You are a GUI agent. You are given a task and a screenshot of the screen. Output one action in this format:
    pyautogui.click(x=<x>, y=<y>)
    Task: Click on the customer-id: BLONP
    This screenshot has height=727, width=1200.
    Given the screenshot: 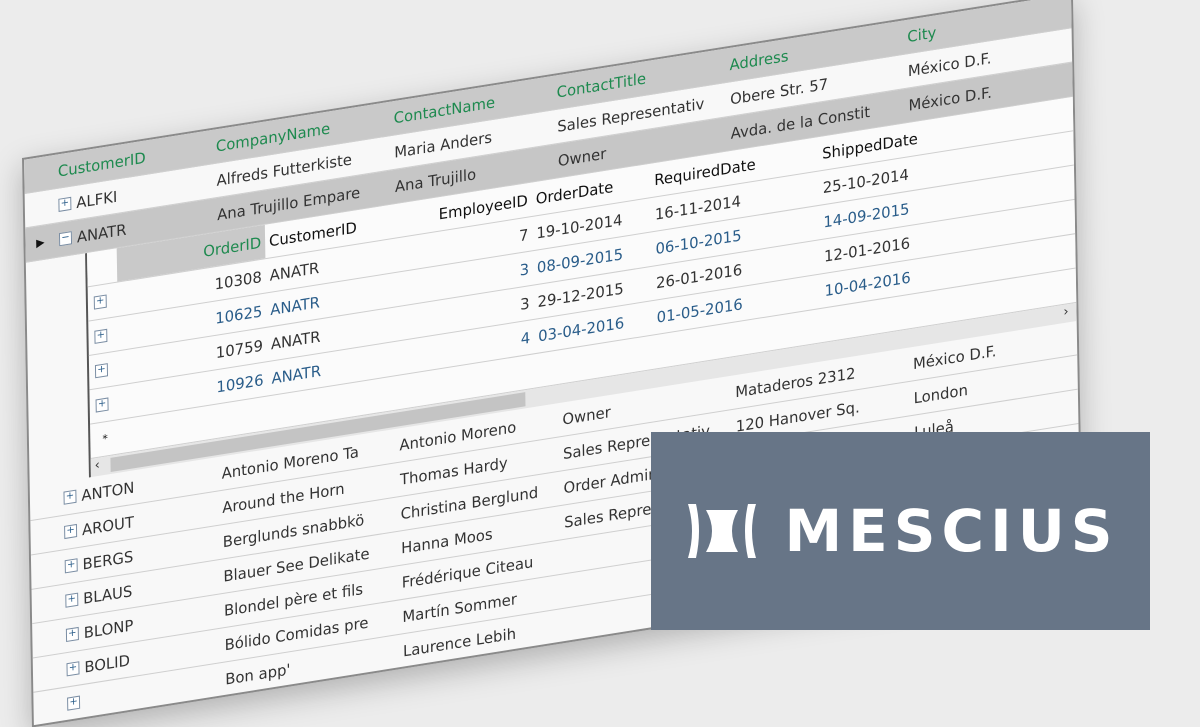 What is the action you would take?
    pyautogui.click(x=108, y=628)
    